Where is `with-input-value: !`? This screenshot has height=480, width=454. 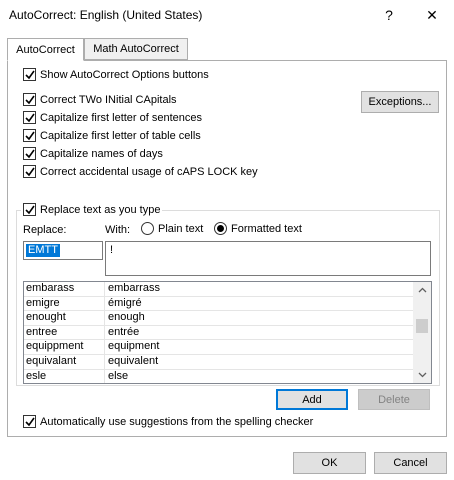 with-input-value: ! is located at coordinates (112, 250).